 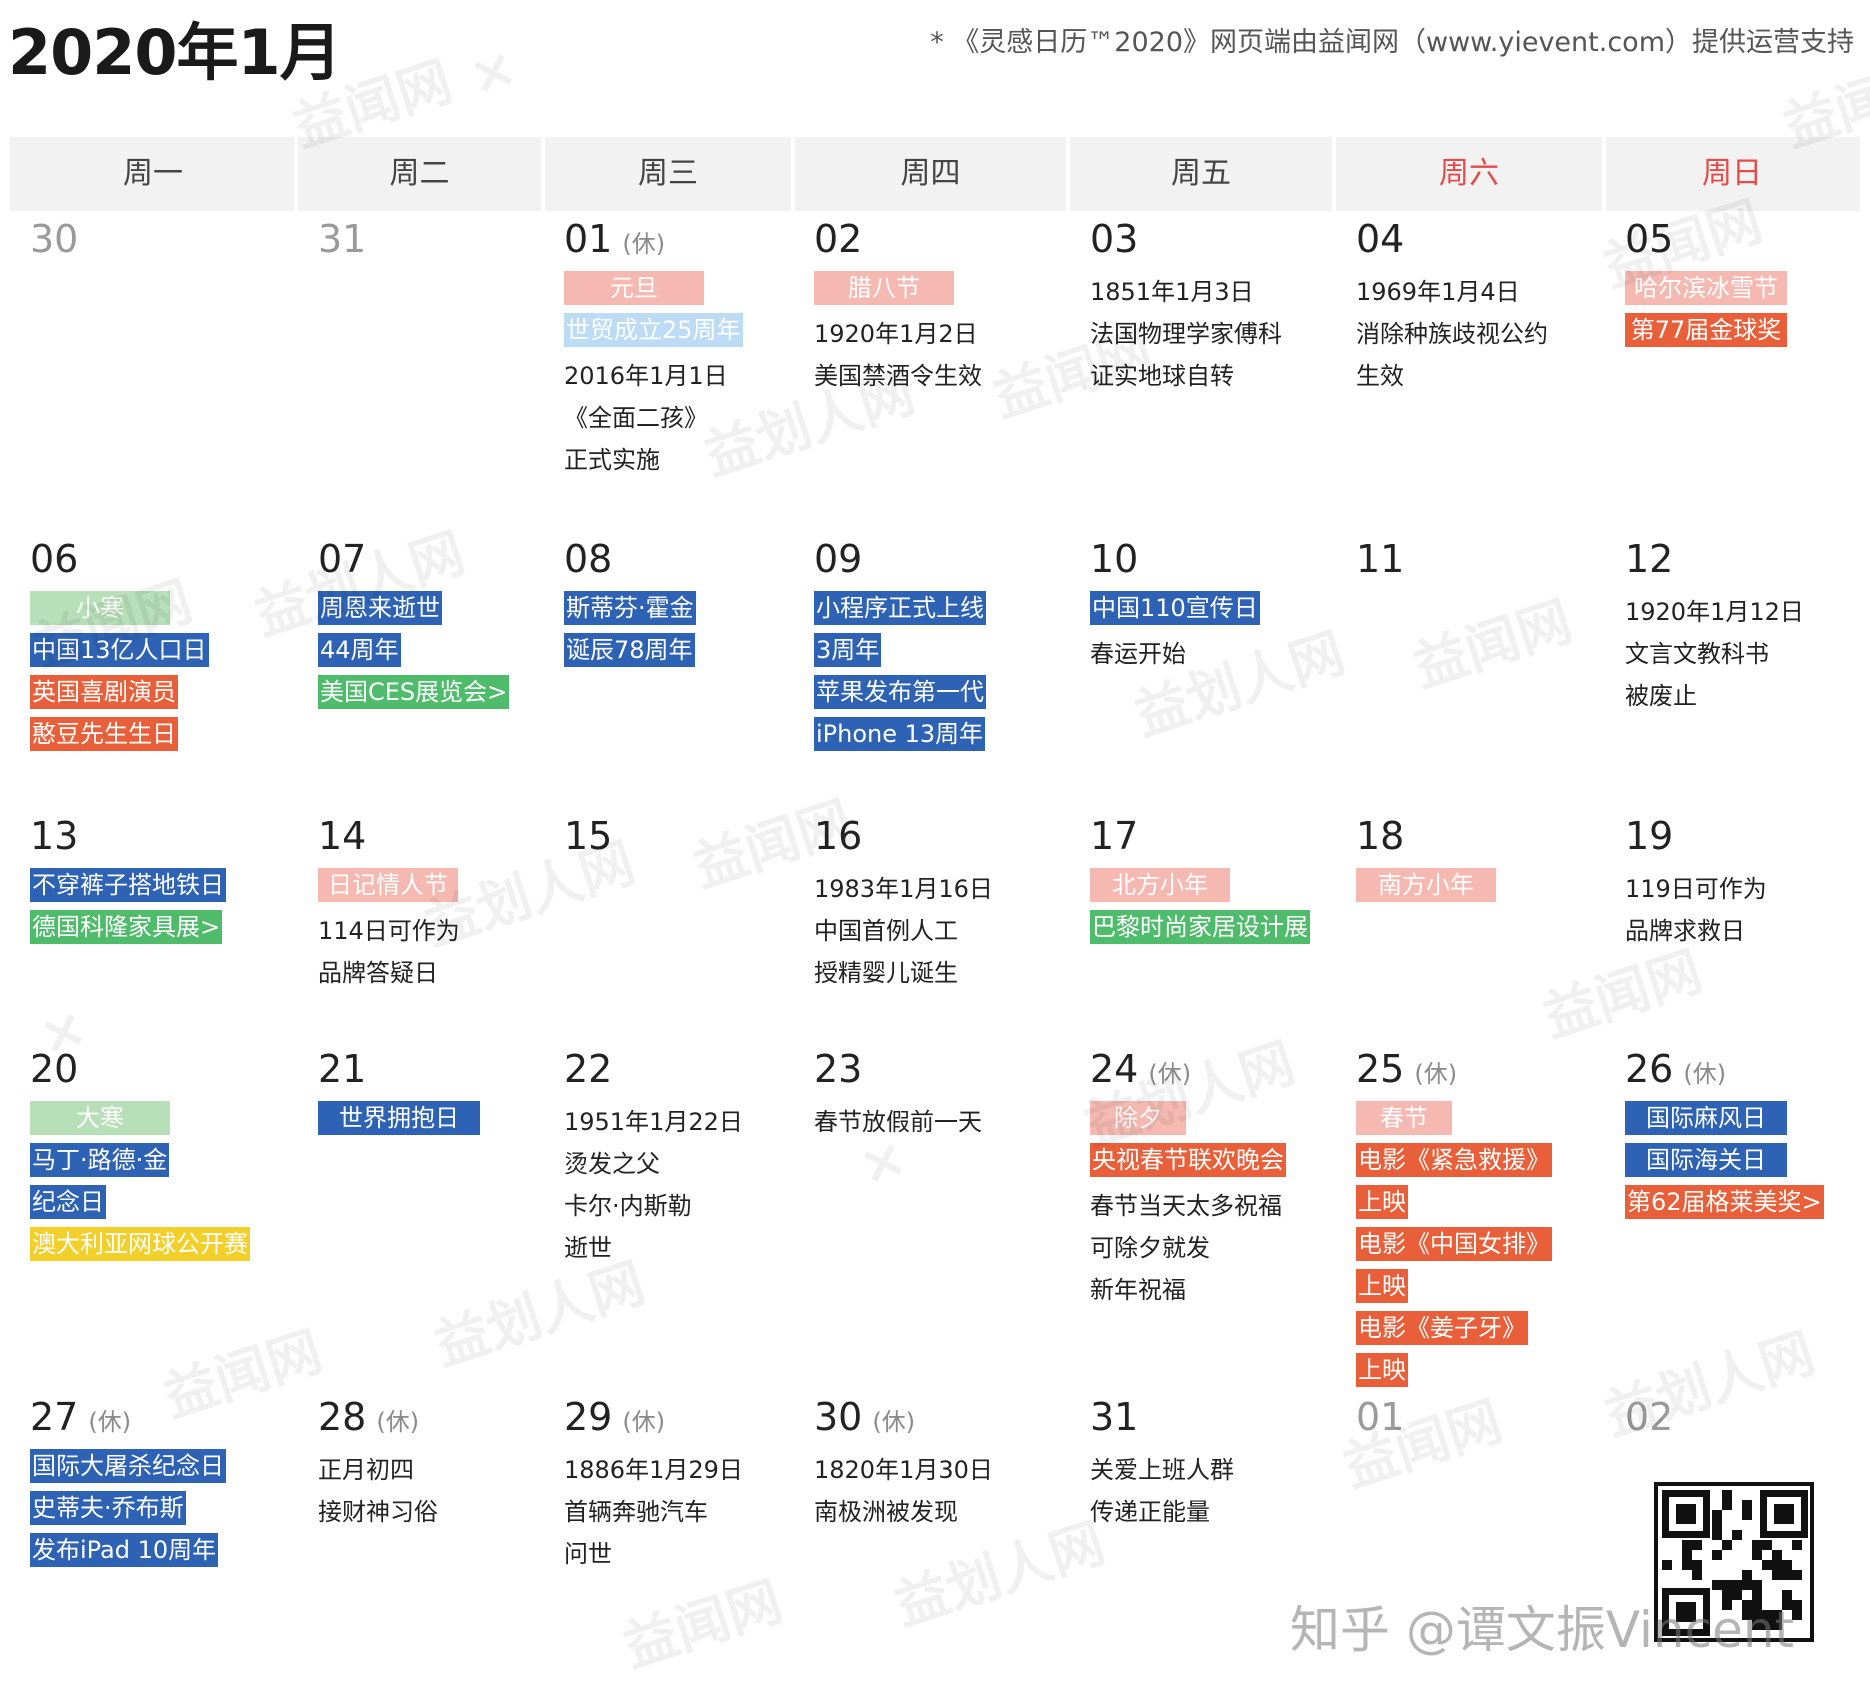 I want to click on day-number-text: 13, so click(x=54, y=836).